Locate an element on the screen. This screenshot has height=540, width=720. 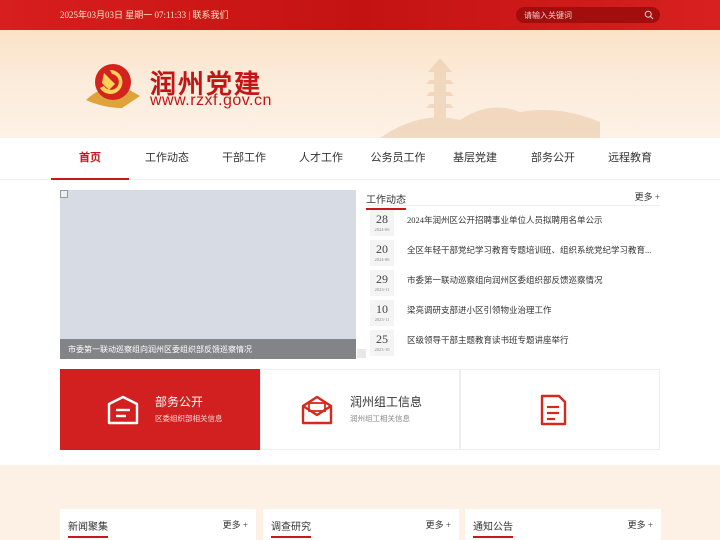
document-icon is located at coordinates (553, 410).